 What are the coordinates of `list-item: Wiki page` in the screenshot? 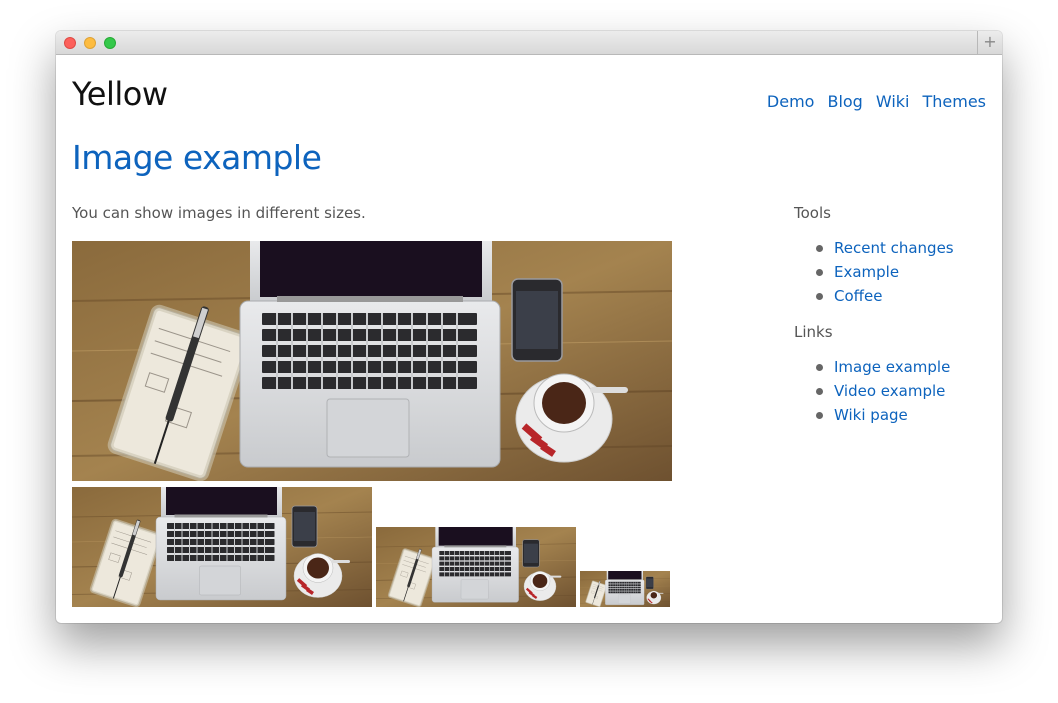 It's located at (889, 415).